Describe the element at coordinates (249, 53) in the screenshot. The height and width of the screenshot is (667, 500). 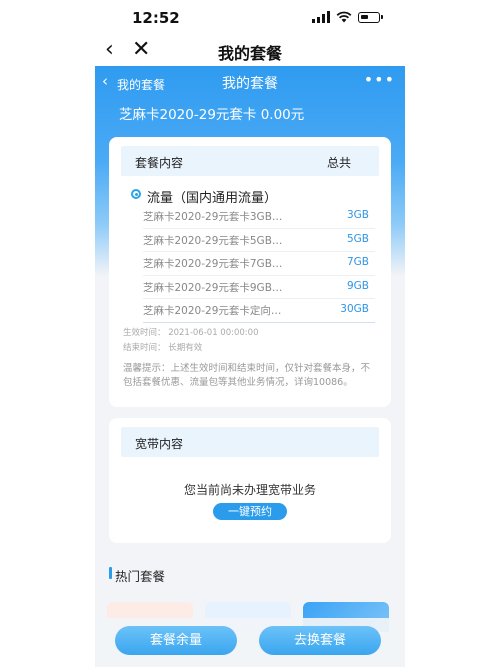
I see `page-title: 我的套餐` at that location.